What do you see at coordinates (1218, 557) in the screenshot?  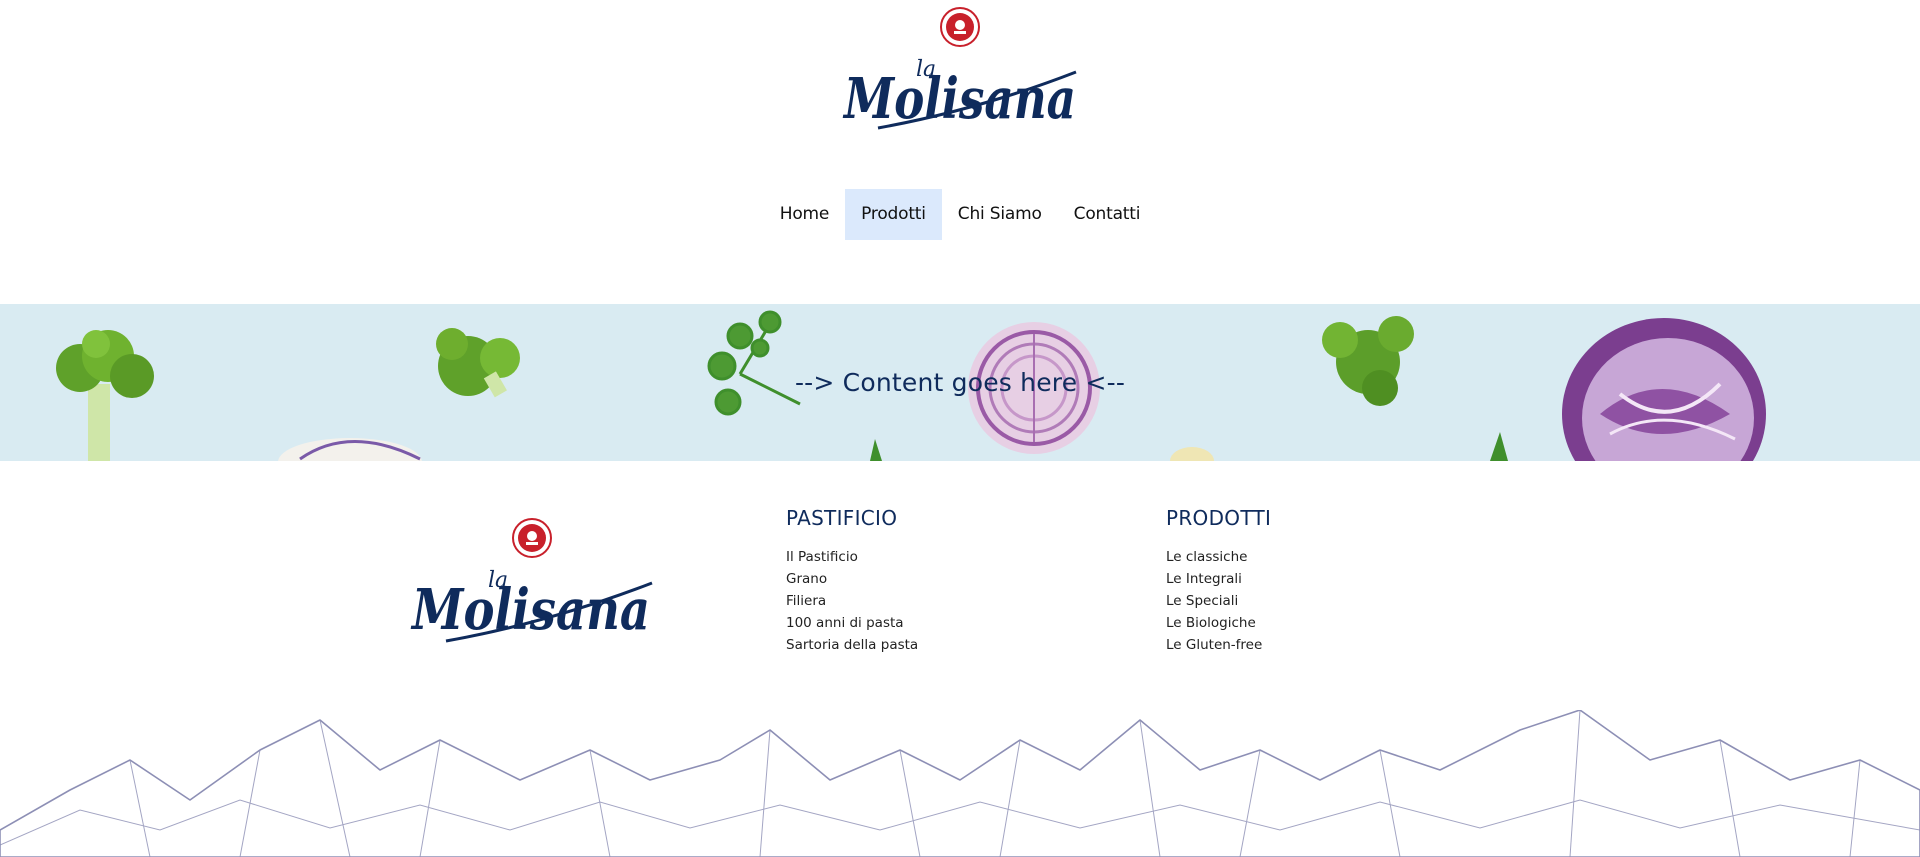 I see `footer-link: Le classiche` at bounding box center [1218, 557].